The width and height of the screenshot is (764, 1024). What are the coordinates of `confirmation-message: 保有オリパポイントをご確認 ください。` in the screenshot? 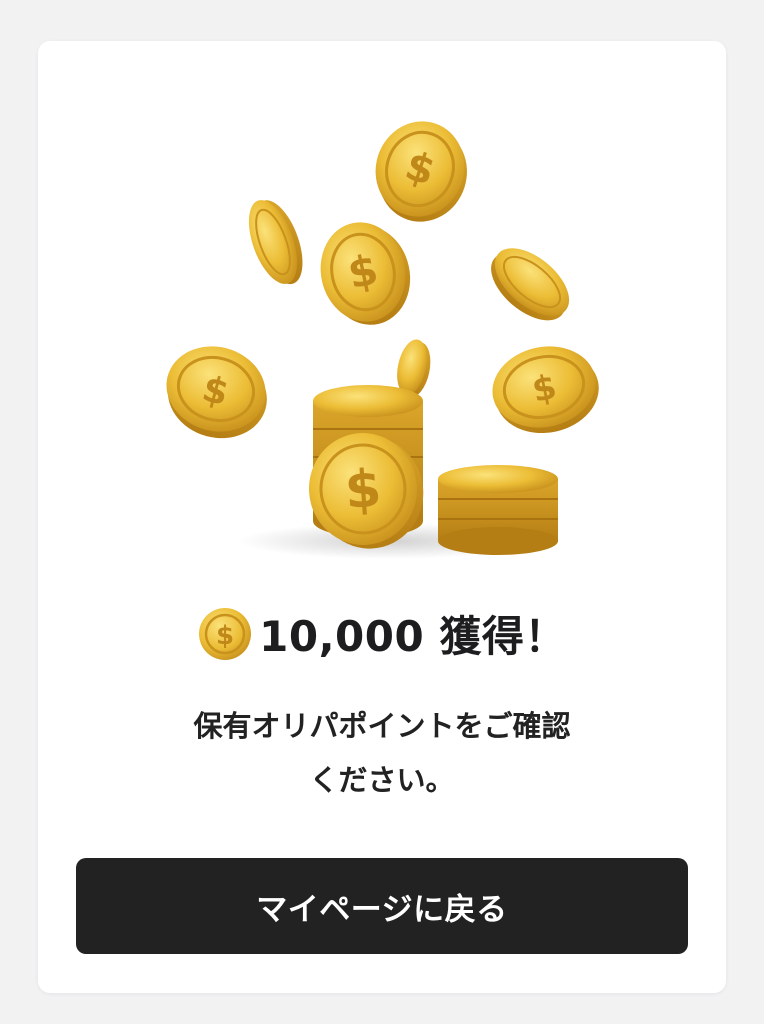 It's located at (382, 753).